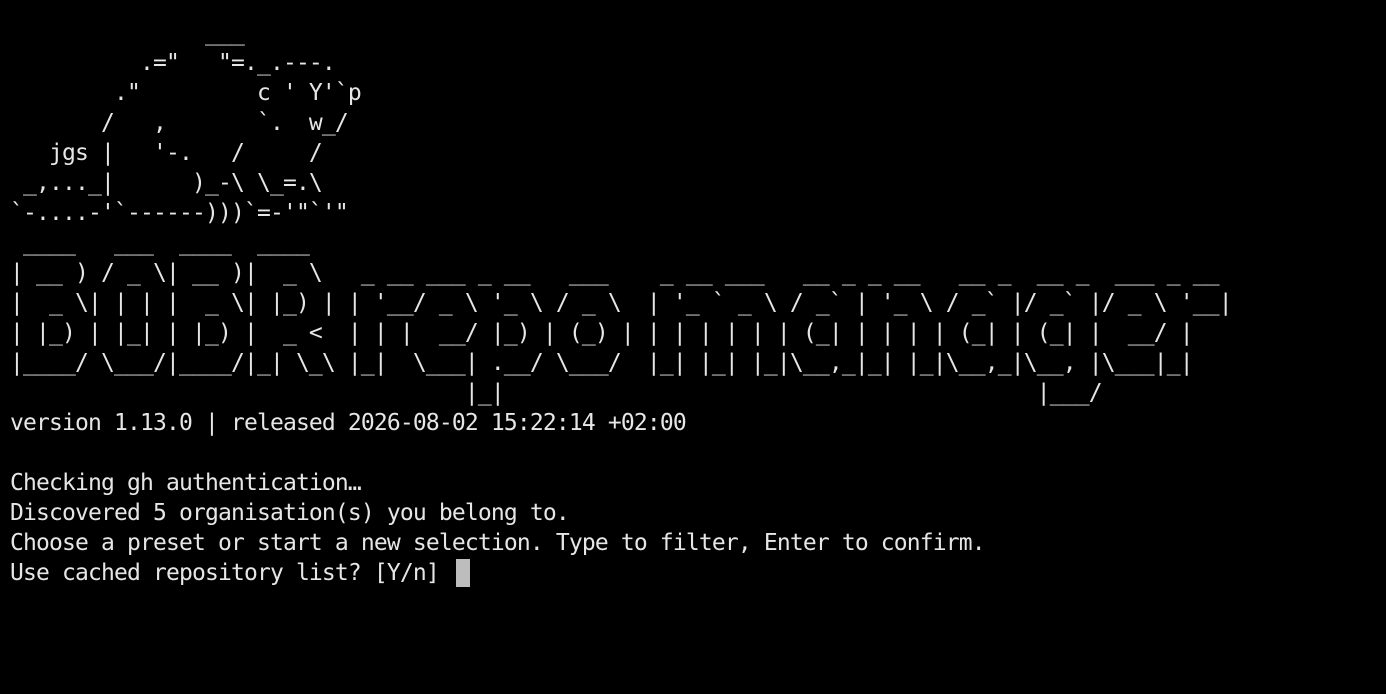  I want to click on cursor-icon, so click(462, 573).